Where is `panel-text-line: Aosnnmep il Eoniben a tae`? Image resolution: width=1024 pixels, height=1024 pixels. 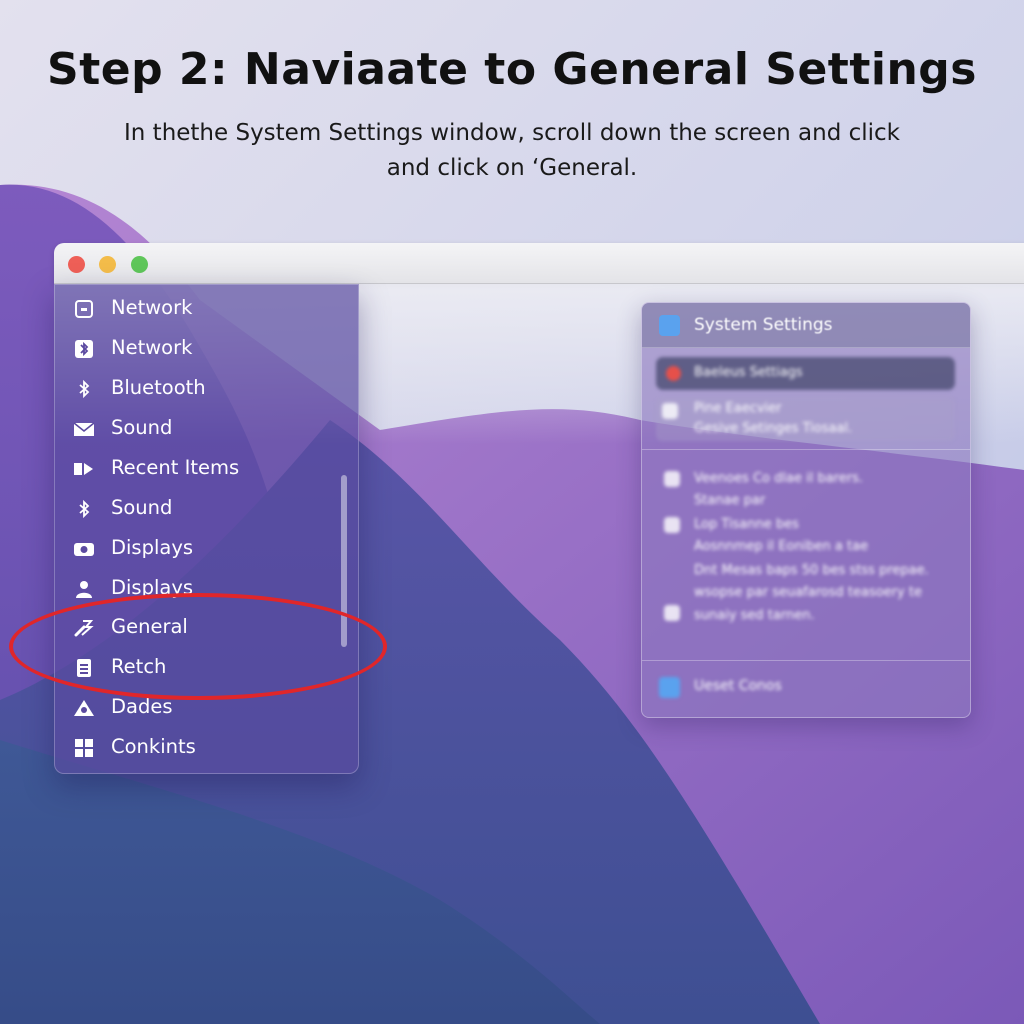 panel-text-line: Aosnnmep il Eoniben a tae is located at coordinates (781, 546).